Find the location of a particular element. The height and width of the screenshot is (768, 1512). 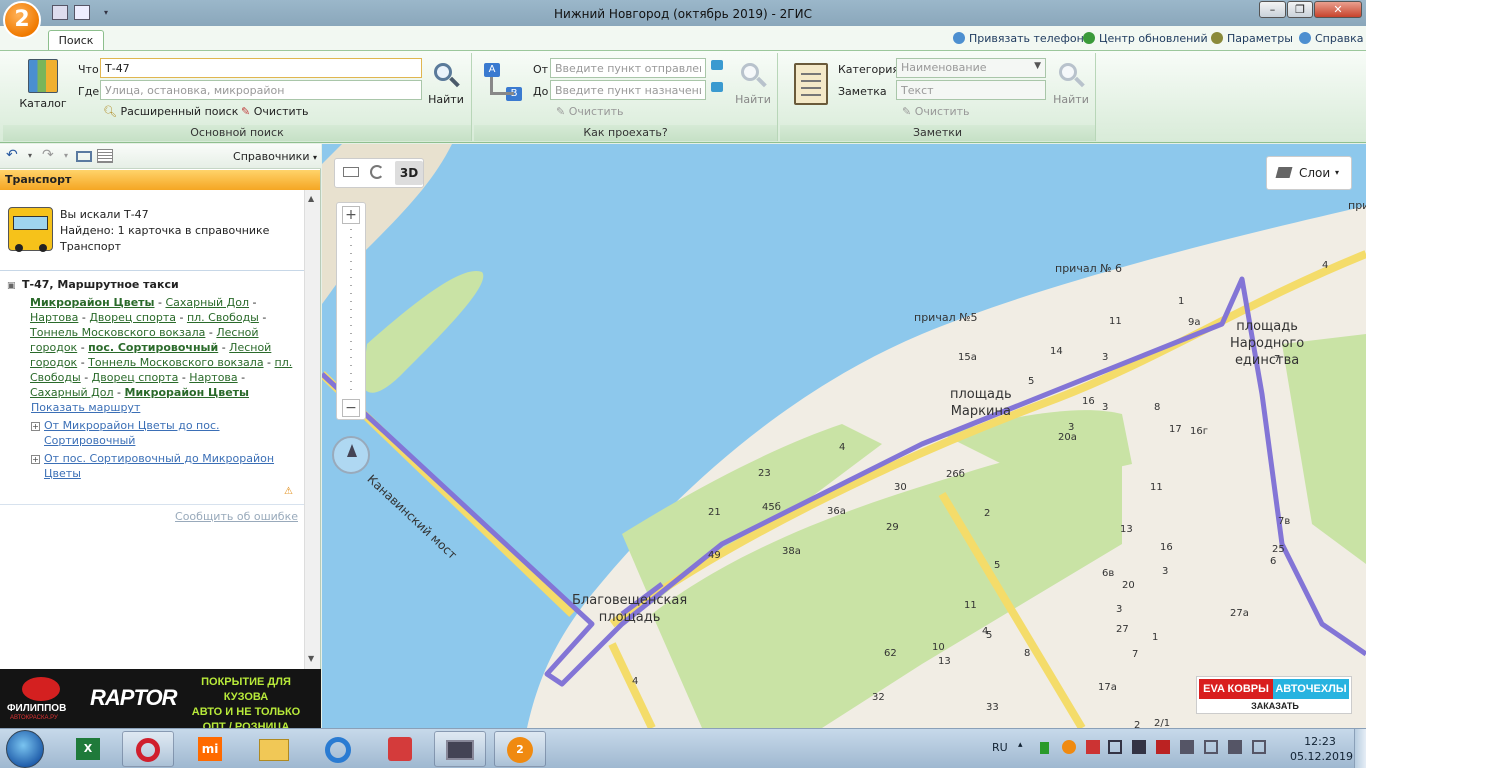

zoom-scale is located at coordinates (351, 312).